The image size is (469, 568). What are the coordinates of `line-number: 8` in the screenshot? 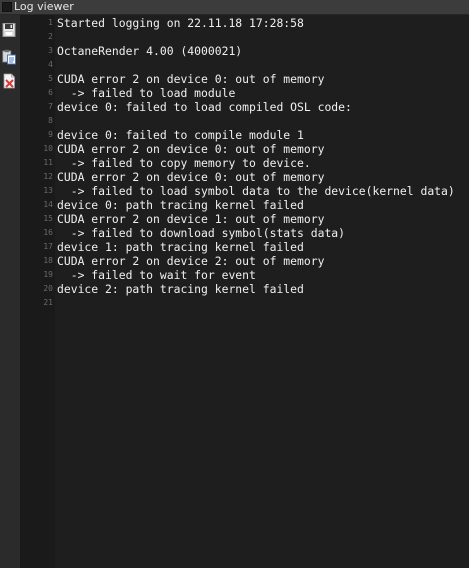 It's located at (50, 120).